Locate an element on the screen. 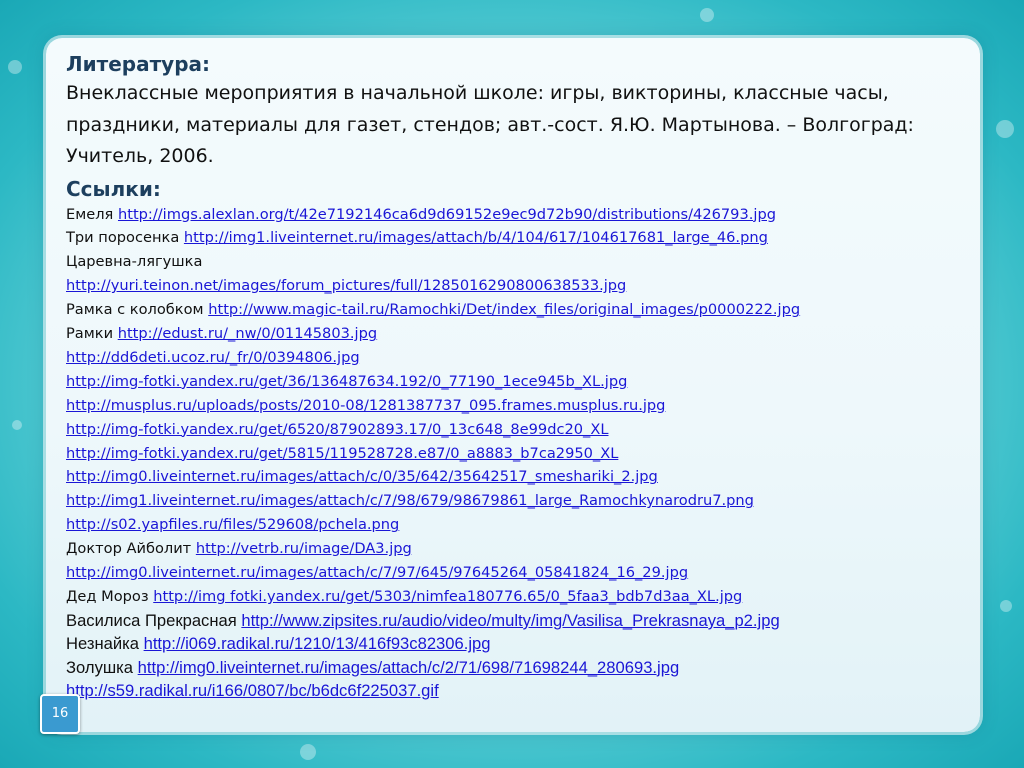  link-label: Три поросенка is located at coordinates (125, 238).